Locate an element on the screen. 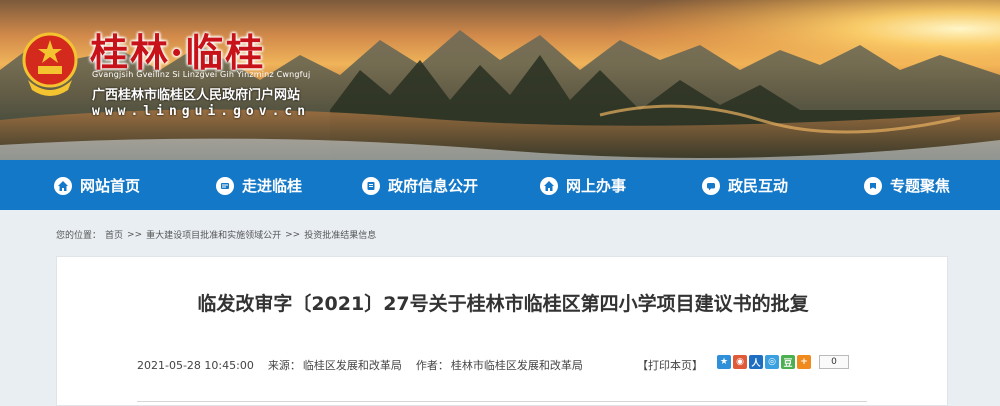 Image resolution: width=1000 pixels, height=406 pixels. breadcrumb-prefix: 您的位置： is located at coordinates (79, 236).